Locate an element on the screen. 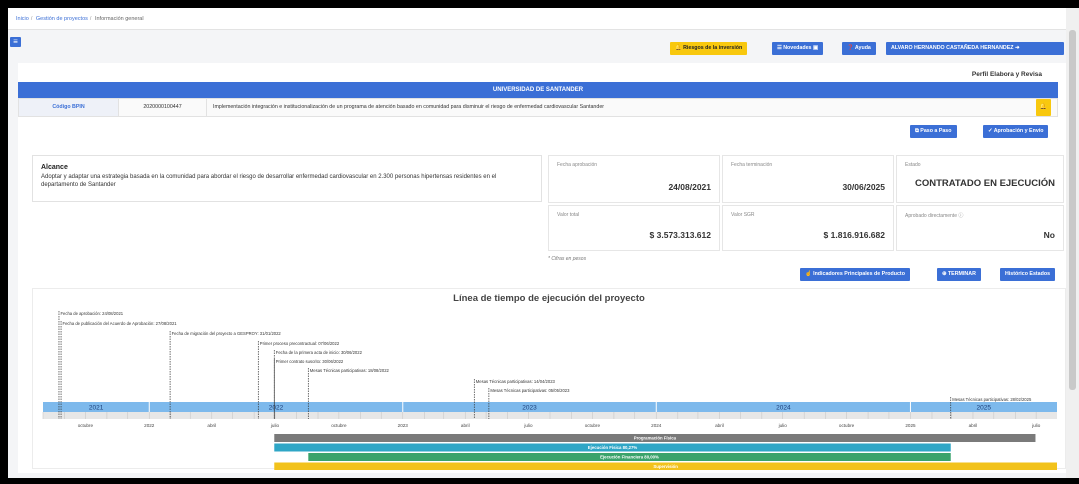  stat-value: CONTRATADO EN EJECUCIÓN is located at coordinates (984, 183).